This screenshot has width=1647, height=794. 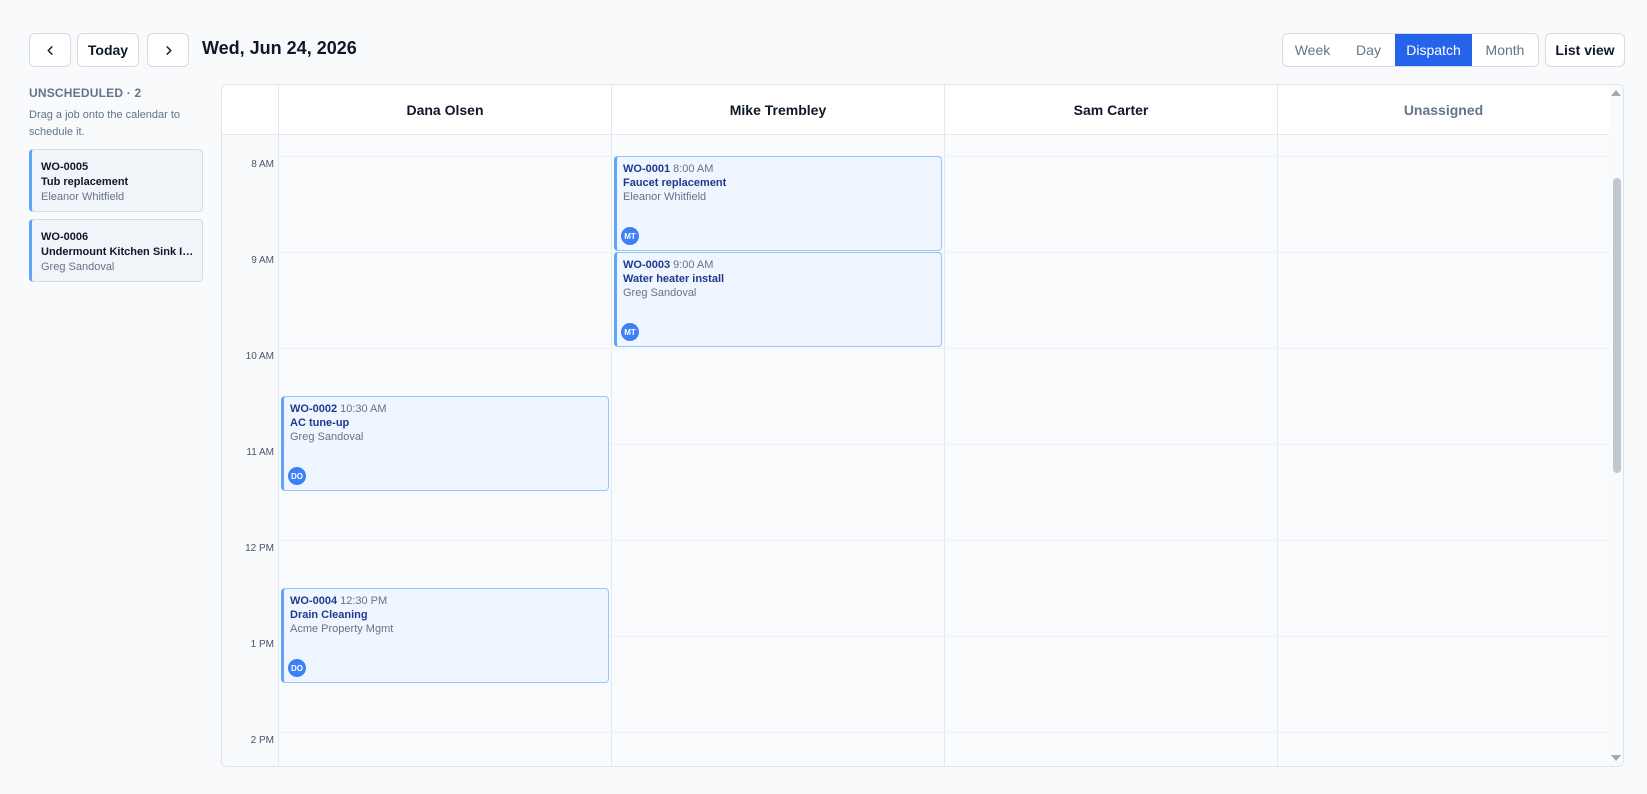 I want to click on chevron-right-icon, so click(x=168, y=50).